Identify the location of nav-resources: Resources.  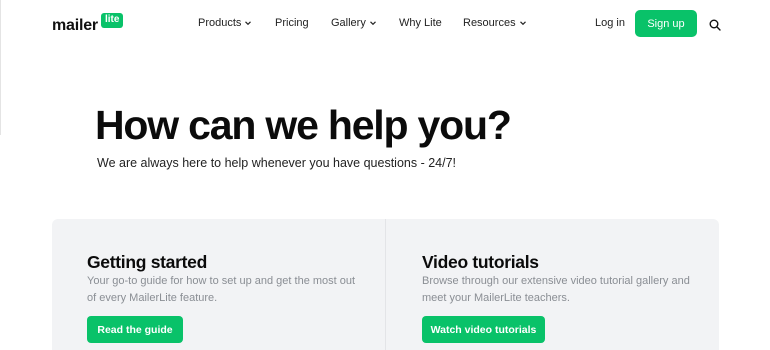
(495, 23).